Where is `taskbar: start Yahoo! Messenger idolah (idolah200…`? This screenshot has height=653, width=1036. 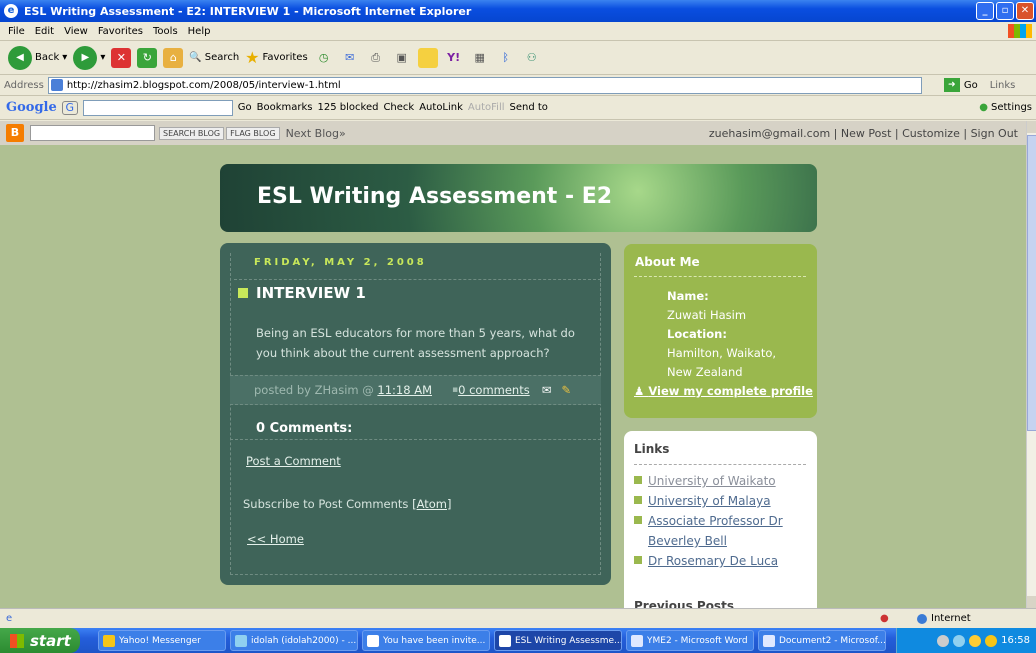
taskbar: start Yahoo! Messenger idolah (idolah200… is located at coordinates (518, 640).